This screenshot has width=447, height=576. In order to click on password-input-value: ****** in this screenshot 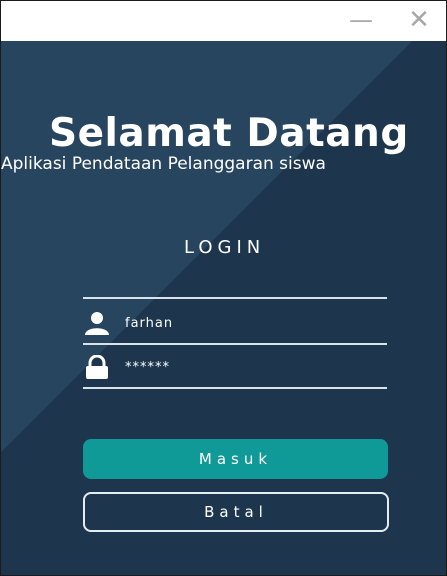, I will do `click(147, 367)`.